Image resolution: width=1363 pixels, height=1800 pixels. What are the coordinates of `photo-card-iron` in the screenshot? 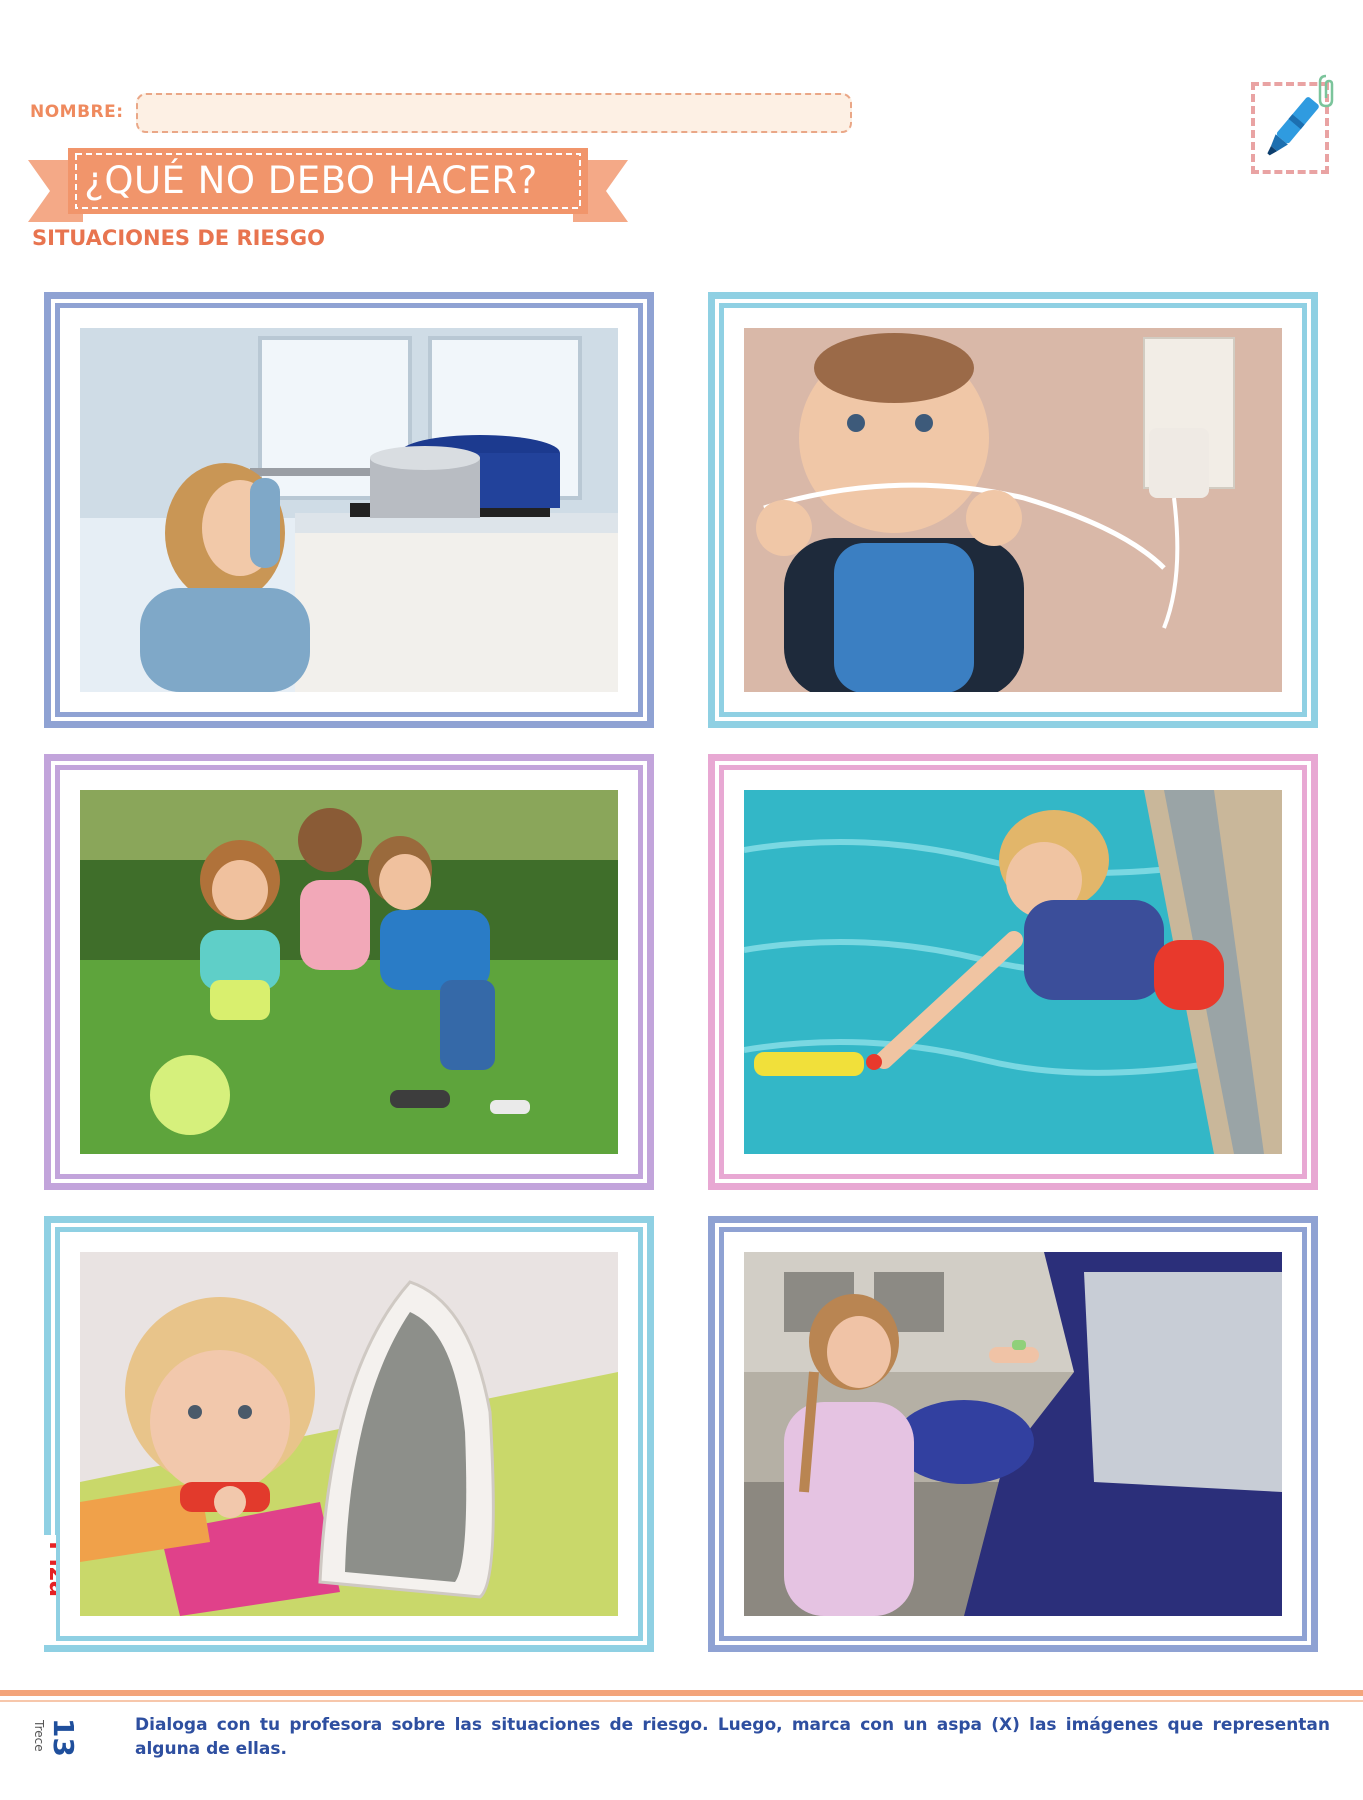 It's located at (349, 1434).